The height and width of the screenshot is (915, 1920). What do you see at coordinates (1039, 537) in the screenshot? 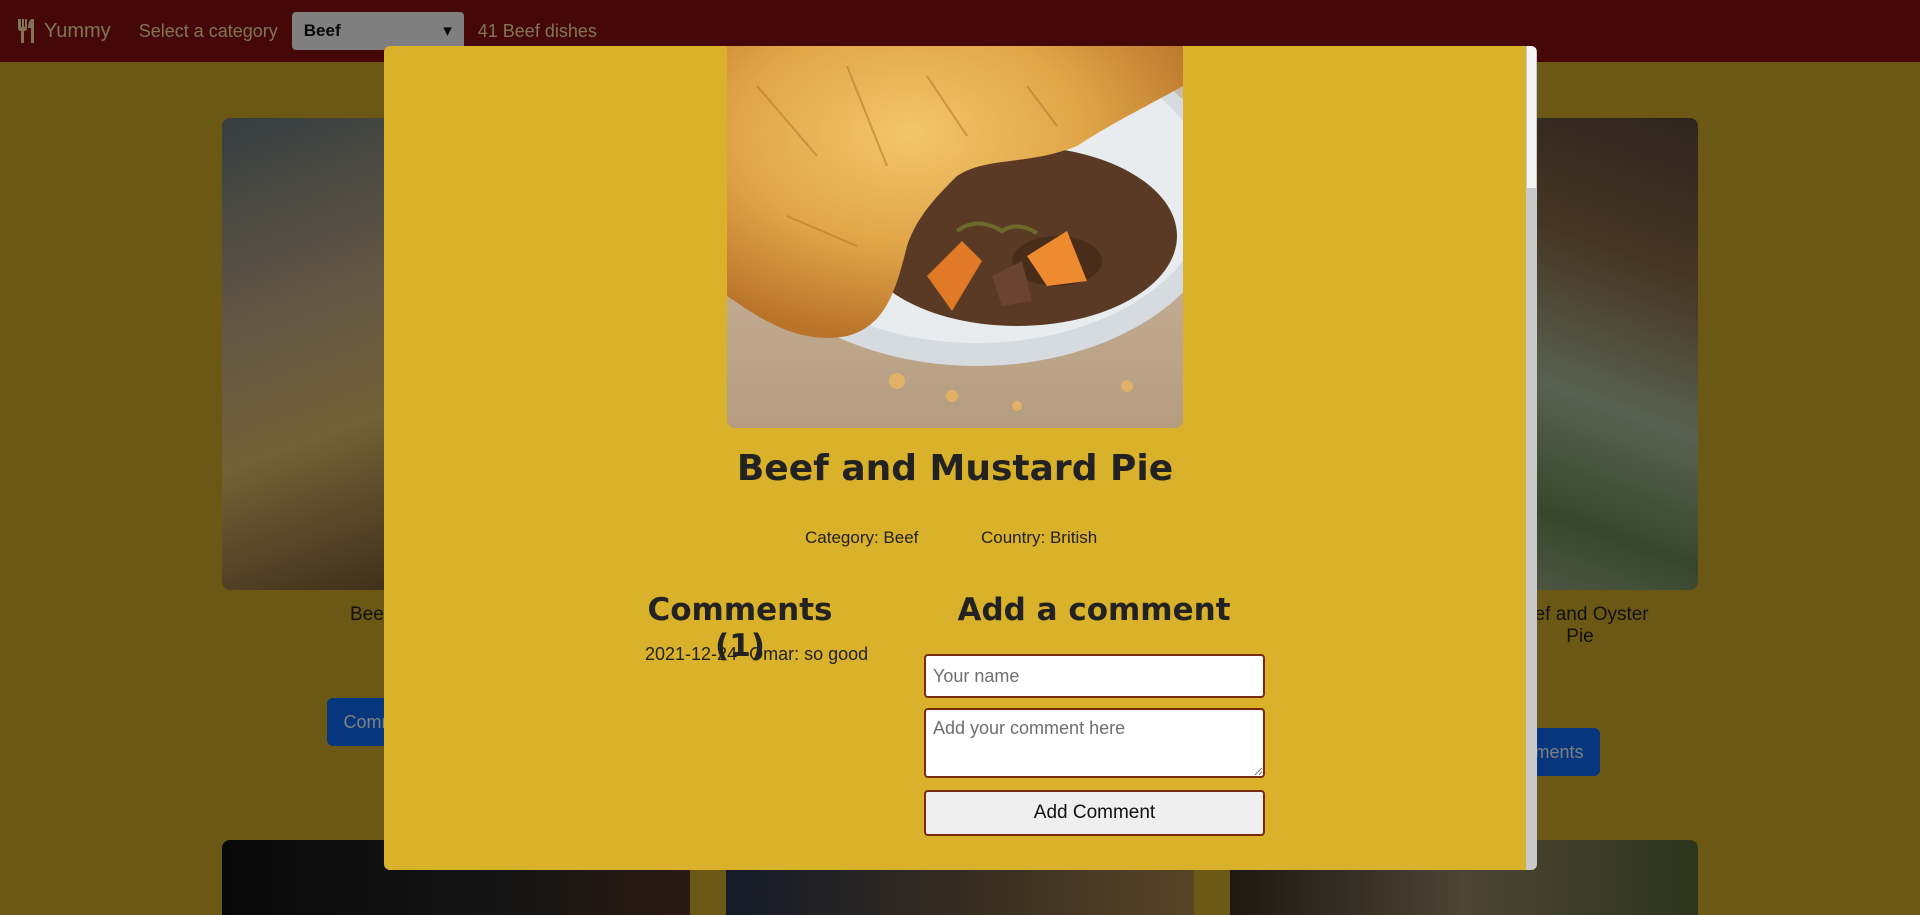
I see `meal-country: Country: British` at bounding box center [1039, 537].